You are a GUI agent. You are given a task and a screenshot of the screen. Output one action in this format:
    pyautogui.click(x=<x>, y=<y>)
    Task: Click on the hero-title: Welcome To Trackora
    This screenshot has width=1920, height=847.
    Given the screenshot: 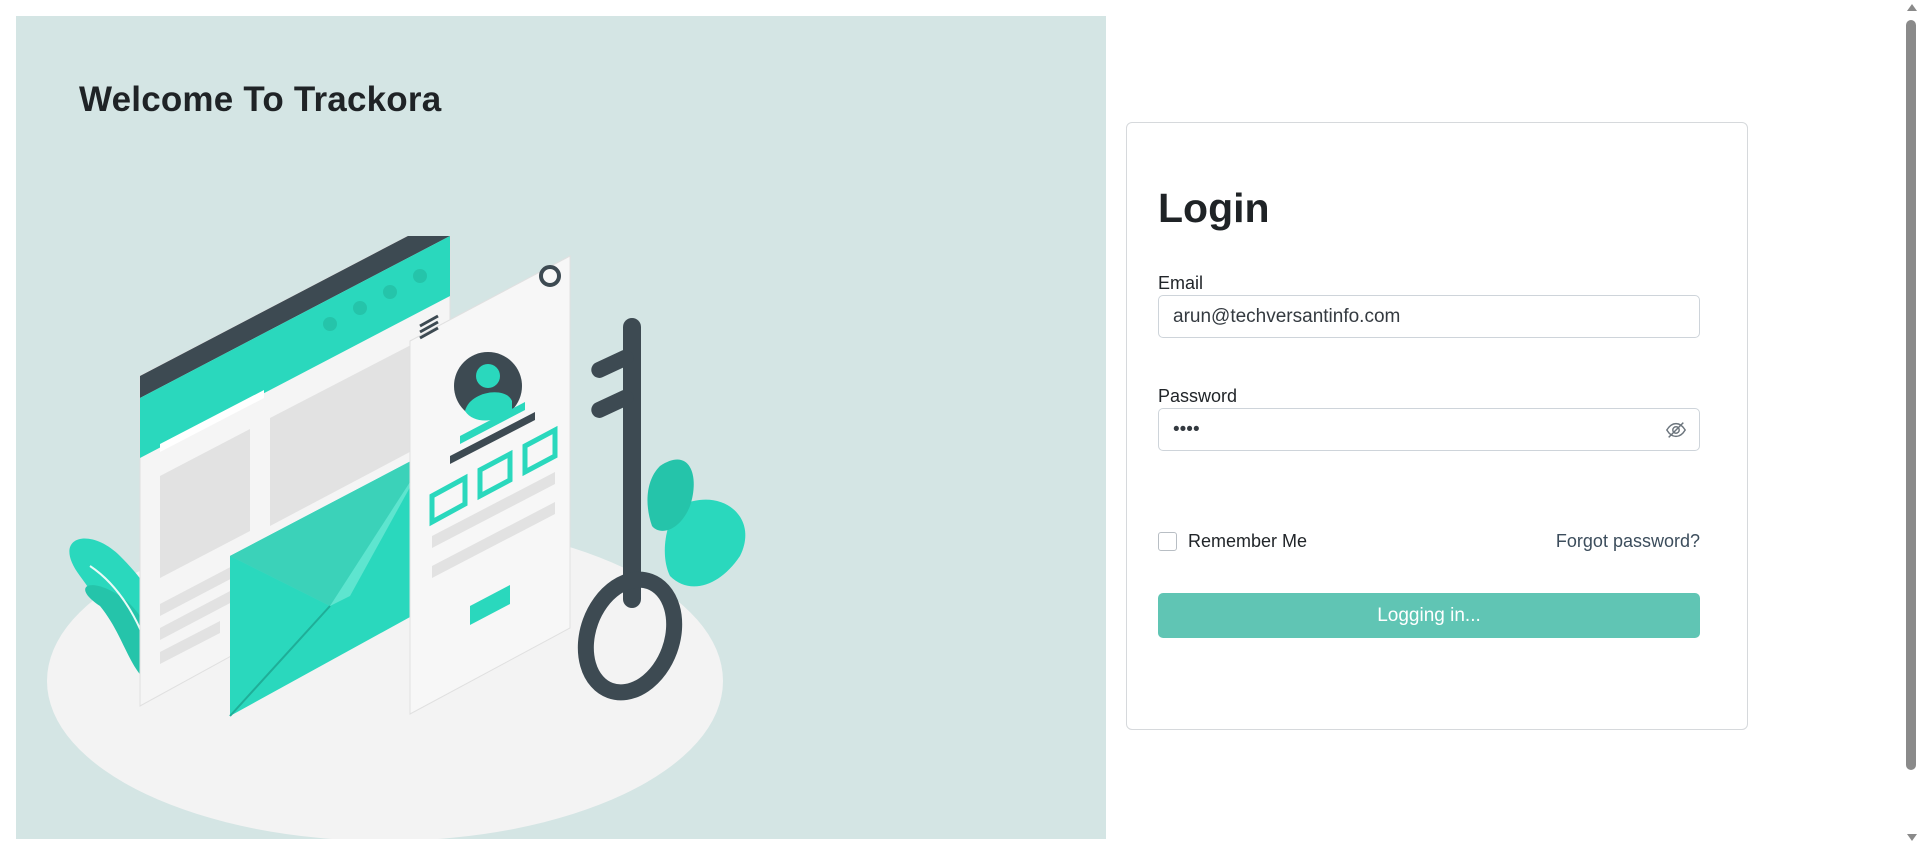 What is the action you would take?
    pyautogui.click(x=260, y=99)
    